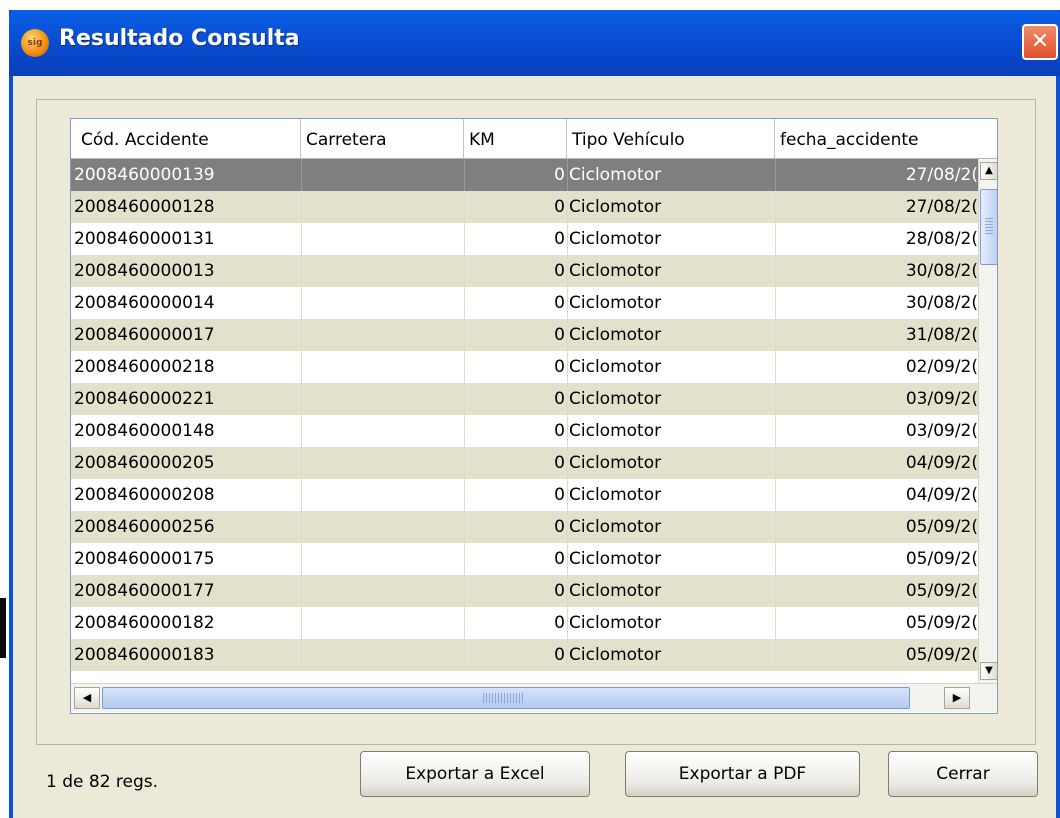  I want to click on table-row: 2008460000208 0 Ciclomotor 04/09/2(, so click(524, 495).